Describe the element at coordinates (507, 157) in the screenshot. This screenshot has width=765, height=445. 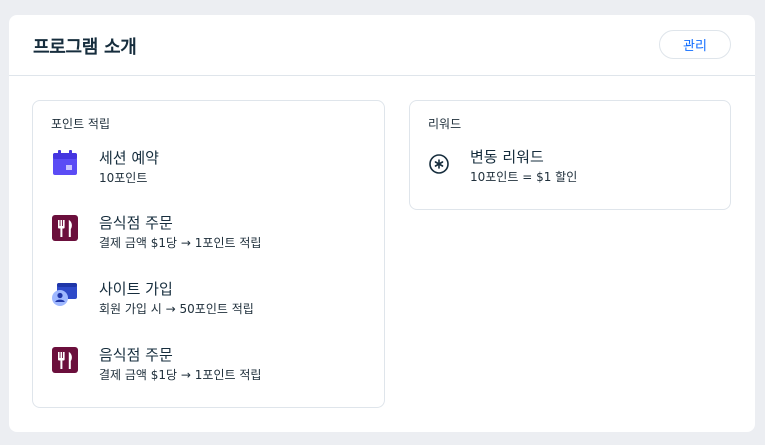
I see `reward-item-title: 변동 리워드` at that location.